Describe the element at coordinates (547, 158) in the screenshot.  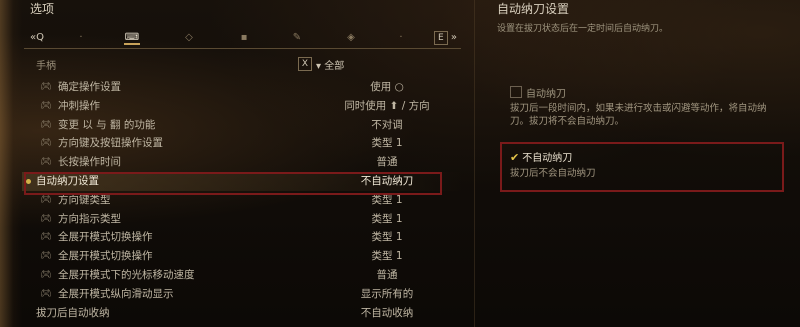
I see `option-label: 不自动纳刀` at that location.